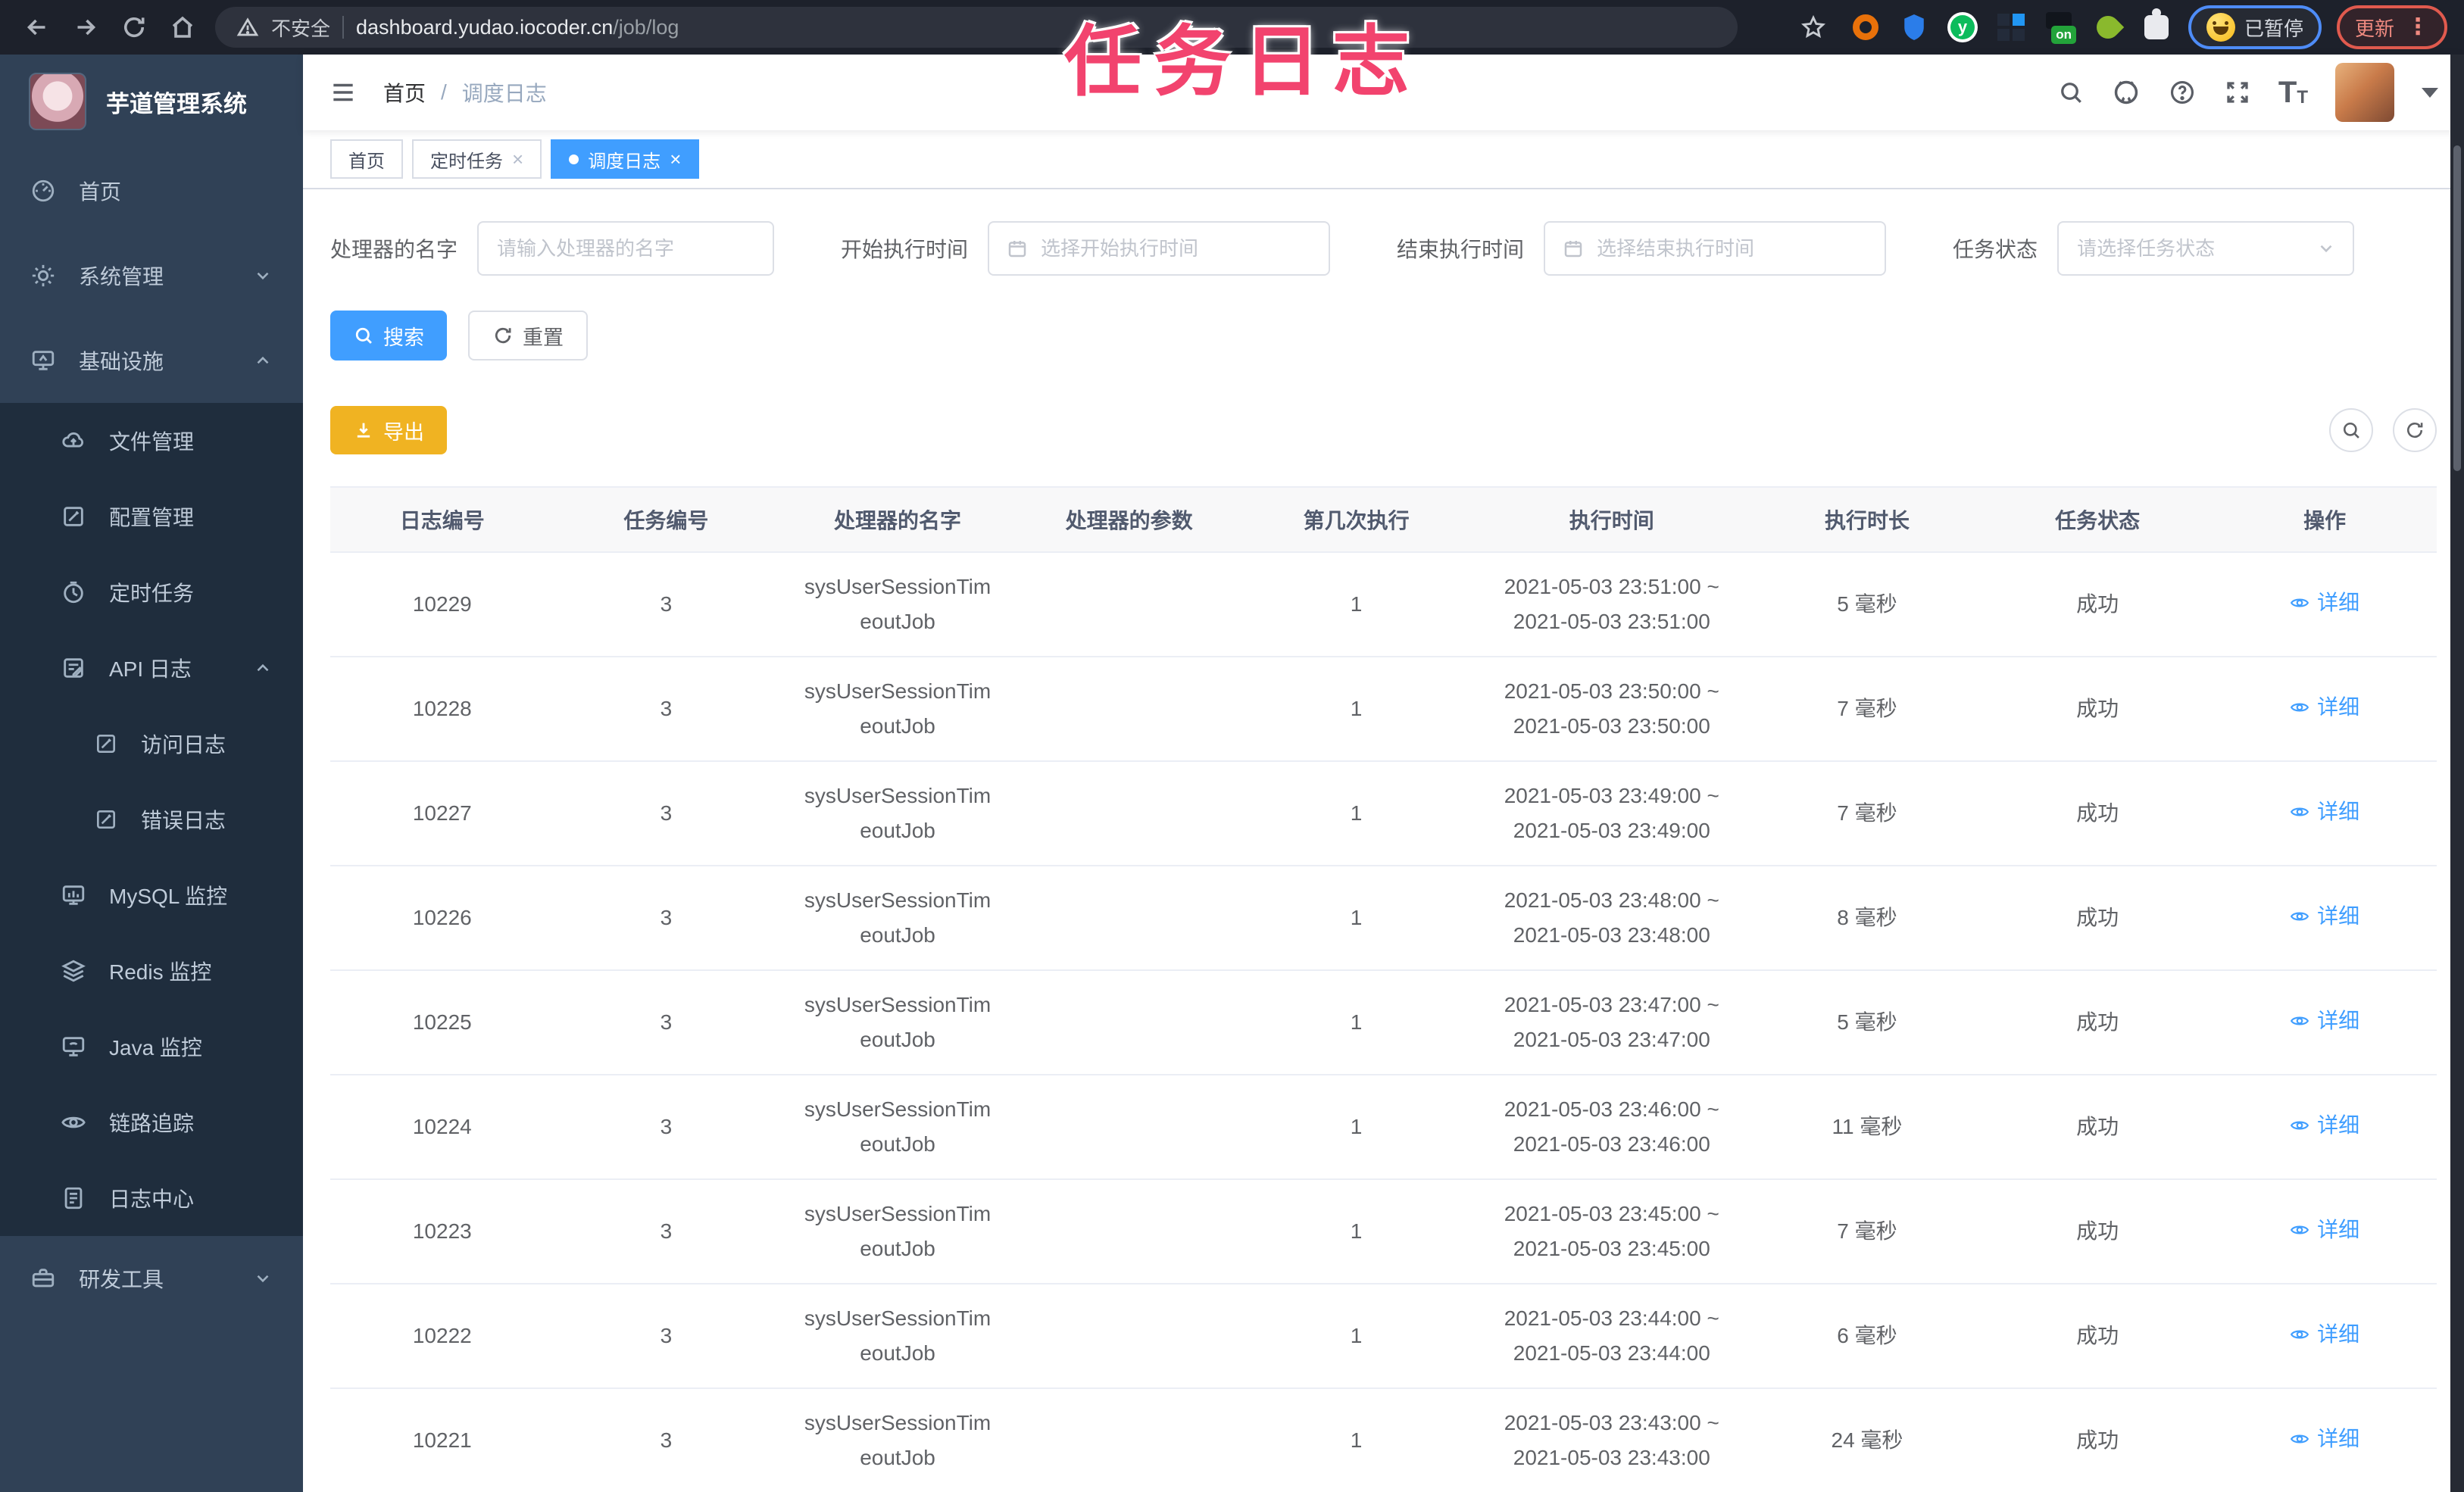 Image resolution: width=2464 pixels, height=1492 pixels. I want to click on sidebar-item-home: 首页, so click(151, 191).